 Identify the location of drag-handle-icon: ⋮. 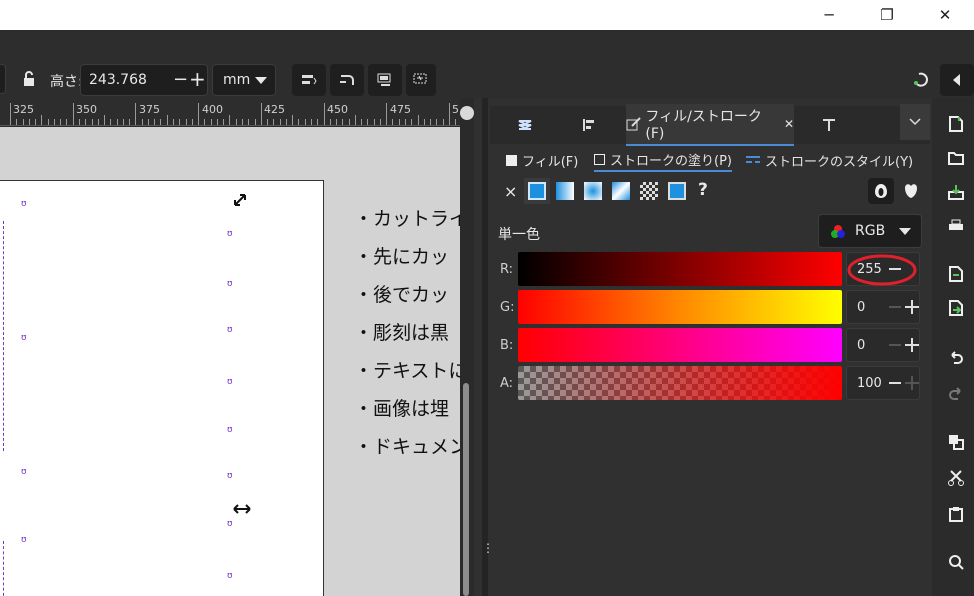
(488, 548).